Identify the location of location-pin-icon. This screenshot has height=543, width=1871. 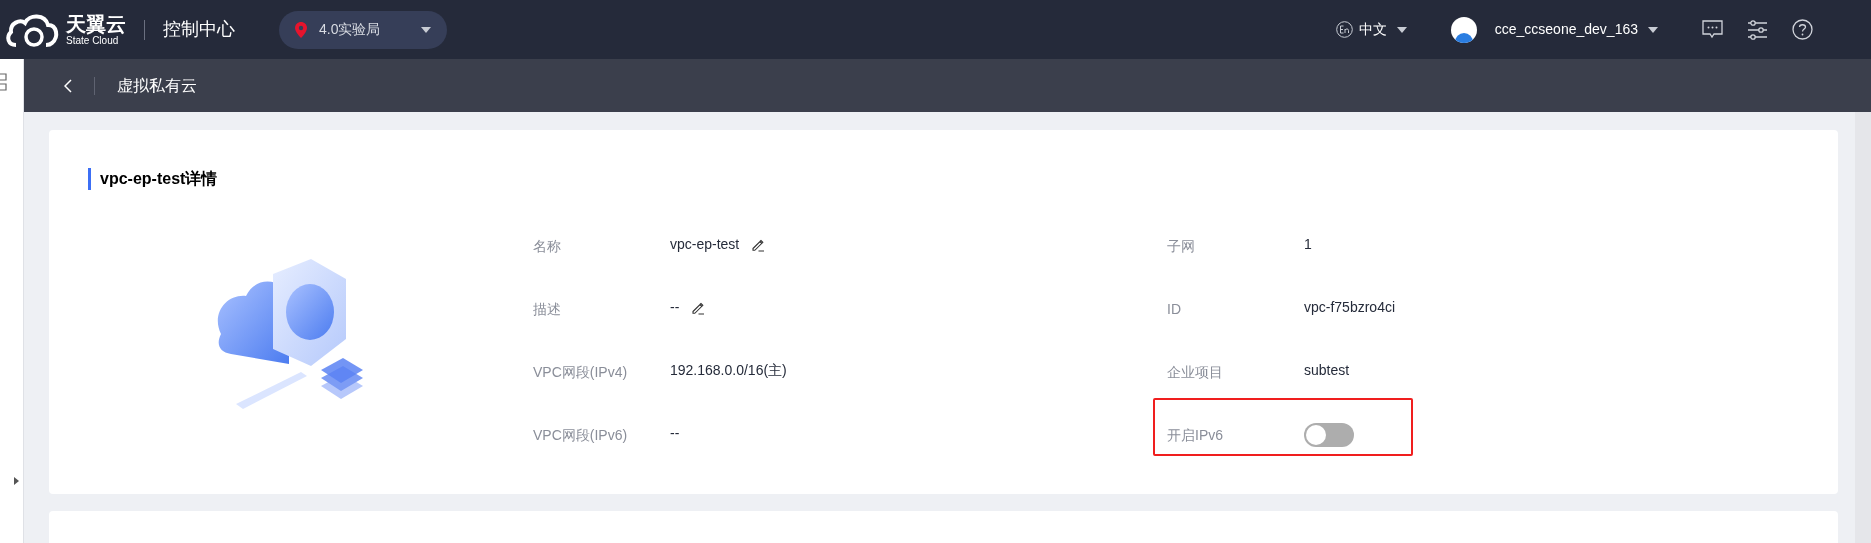
(301, 29).